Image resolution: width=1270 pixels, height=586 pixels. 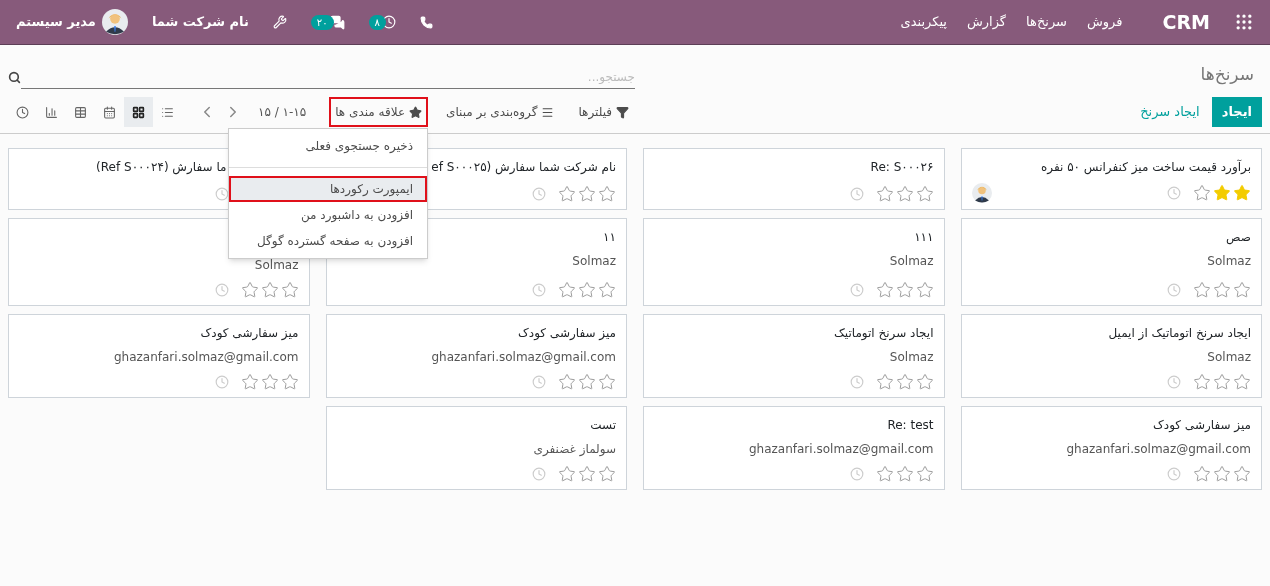 I want to click on card-title: صص, so click(x=1239, y=238).